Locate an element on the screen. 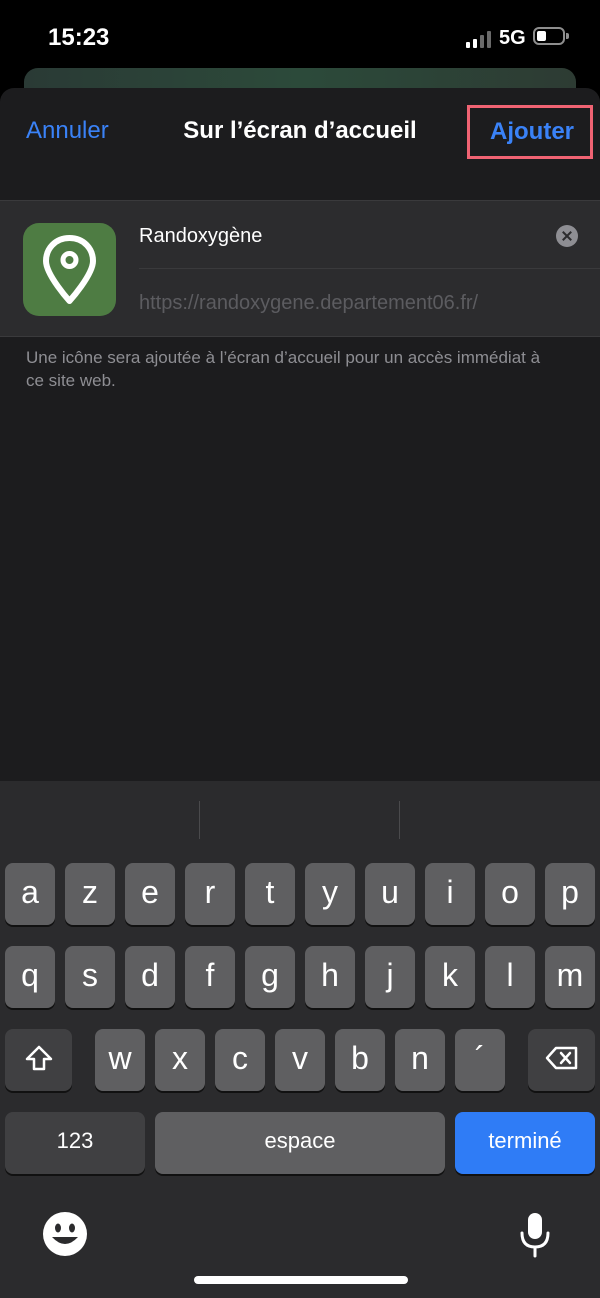 The height and width of the screenshot is (1298, 600). key-w: w is located at coordinates (120, 1060).